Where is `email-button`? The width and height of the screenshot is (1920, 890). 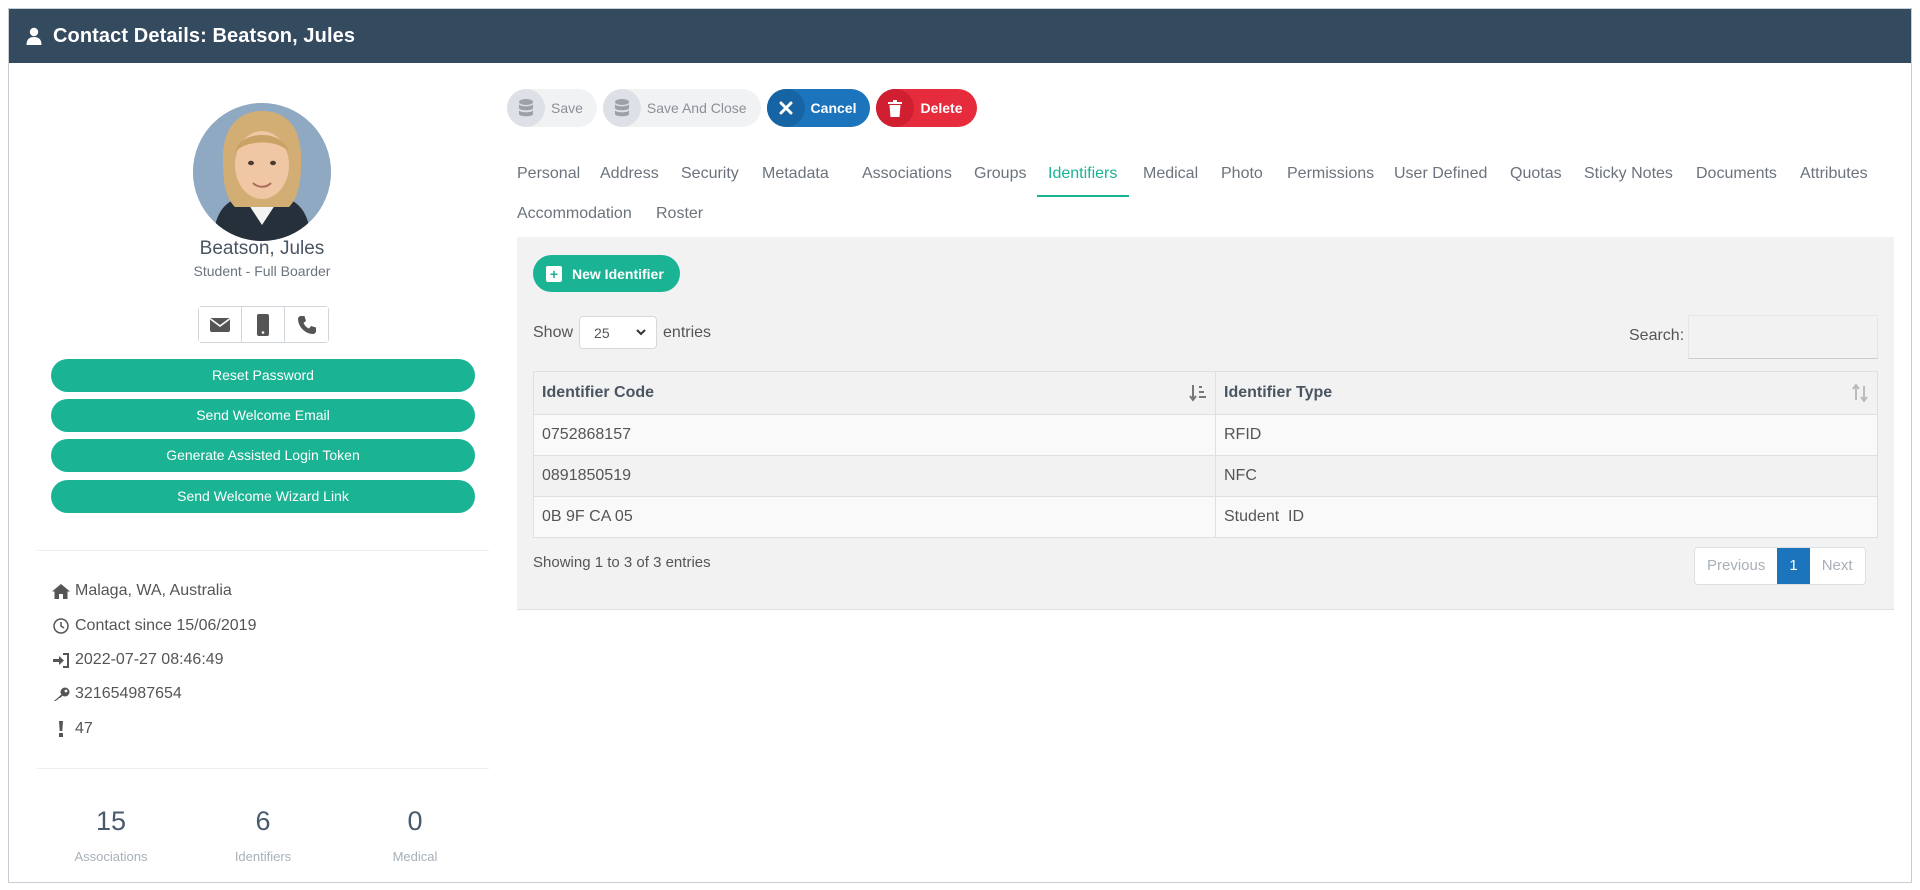 email-button is located at coordinates (220, 324).